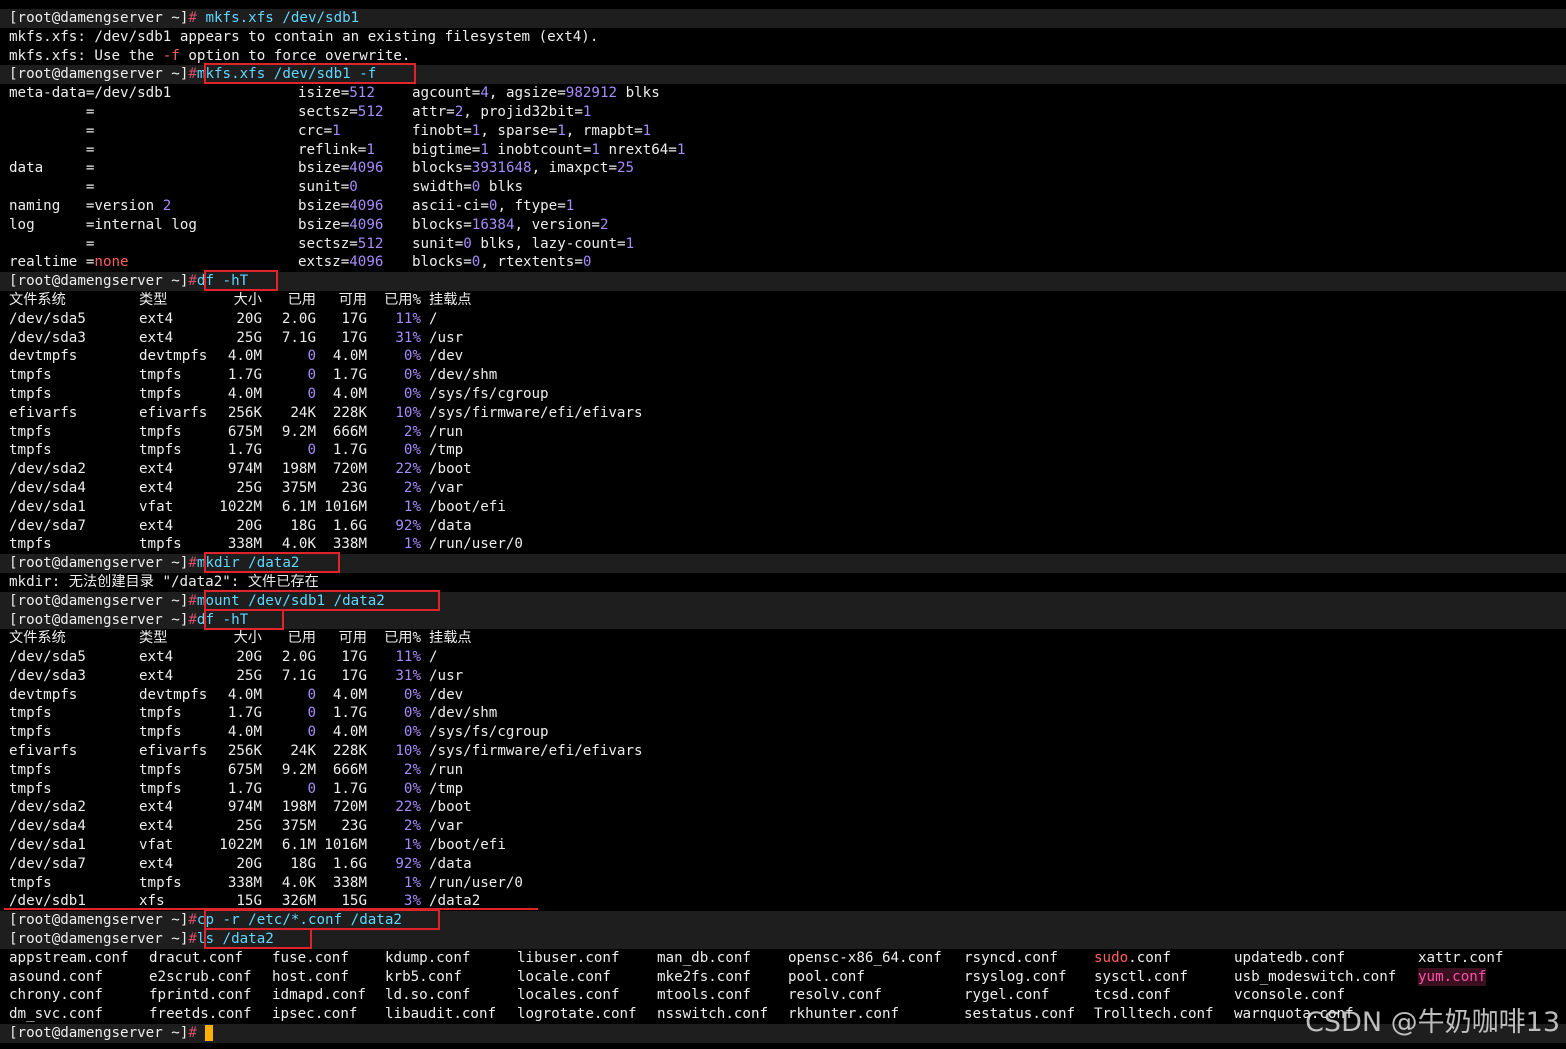 The height and width of the screenshot is (1049, 1566). I want to click on ls-file: yum.conf, so click(1452, 977).